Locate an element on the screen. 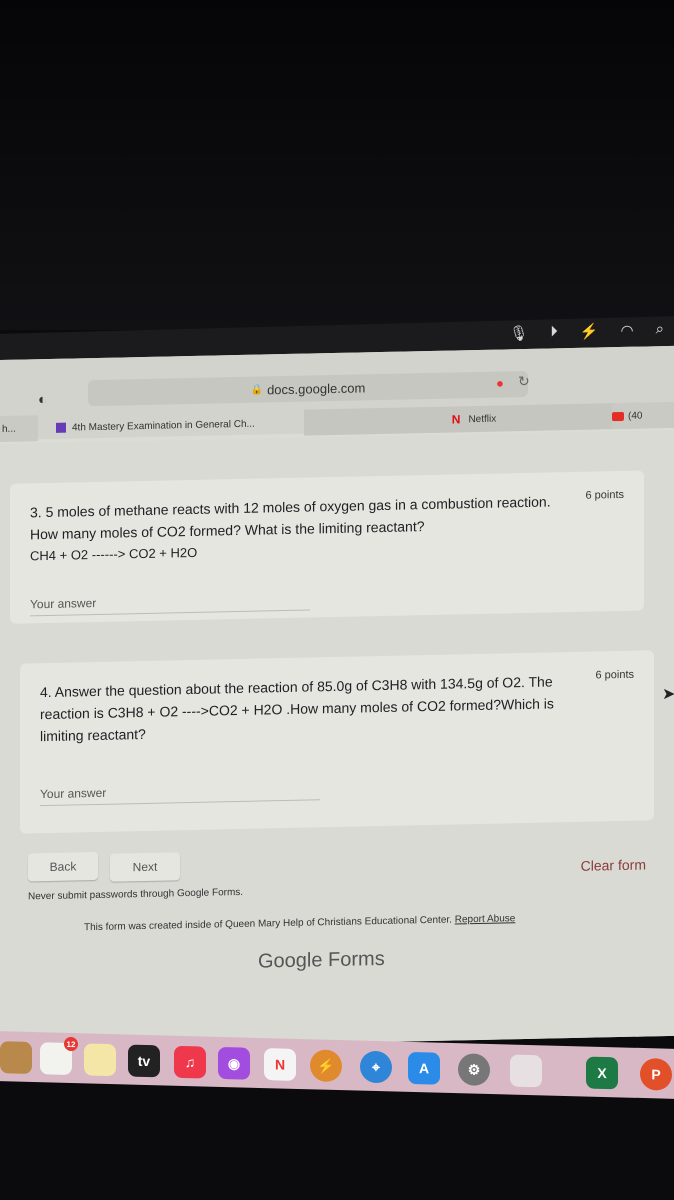  tab-youtube: (40 is located at coordinates (643, 415).